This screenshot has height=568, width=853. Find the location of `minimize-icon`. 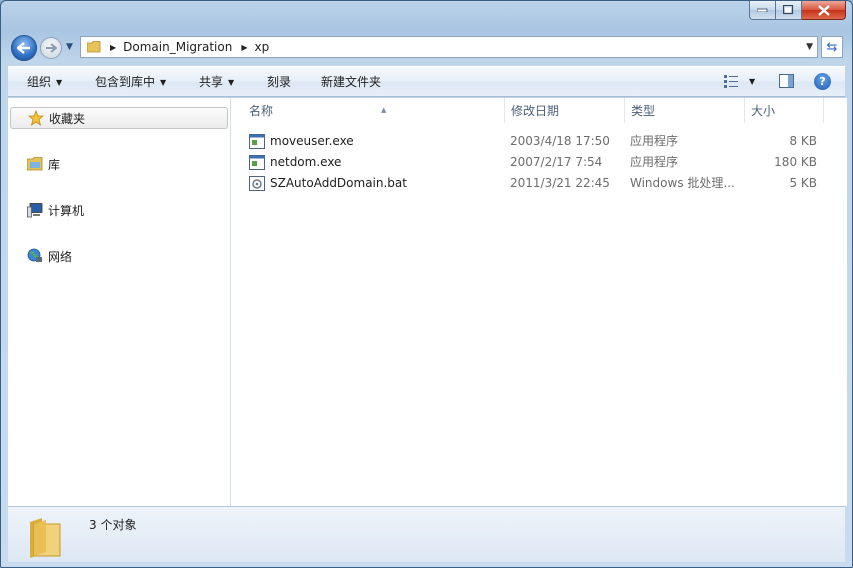

minimize-icon is located at coordinates (762, 10).